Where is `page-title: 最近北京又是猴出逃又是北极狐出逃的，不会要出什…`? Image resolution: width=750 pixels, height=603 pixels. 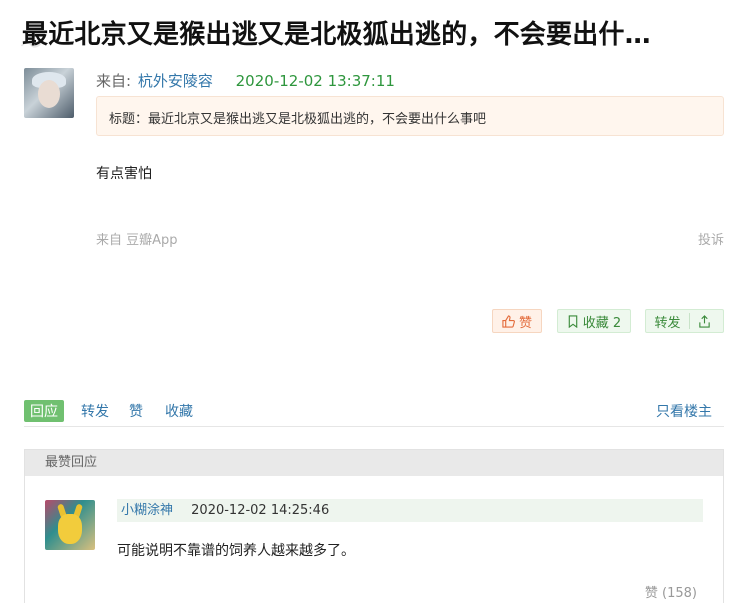
page-title: 最近北京又是猴出逃又是北极狐出逃的，不会要出什… is located at coordinates (336, 35).